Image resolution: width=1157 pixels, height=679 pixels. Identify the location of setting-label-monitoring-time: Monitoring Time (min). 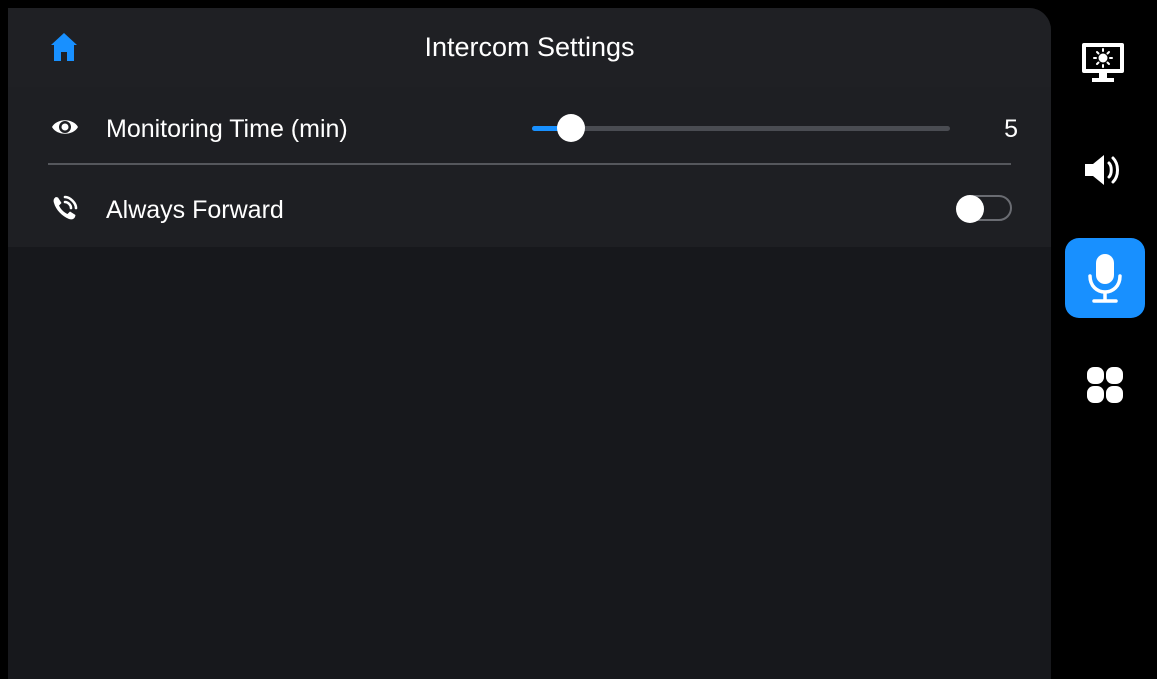
(227, 129).